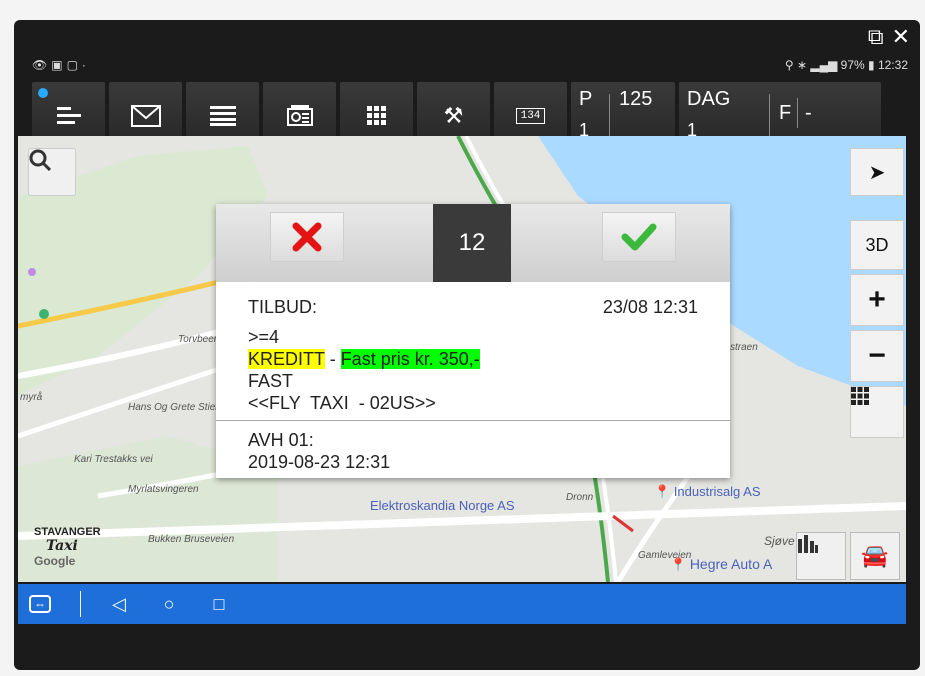  Describe the element at coordinates (889, 37) in the screenshot. I see `window-controls: ⧉ ✕` at that location.